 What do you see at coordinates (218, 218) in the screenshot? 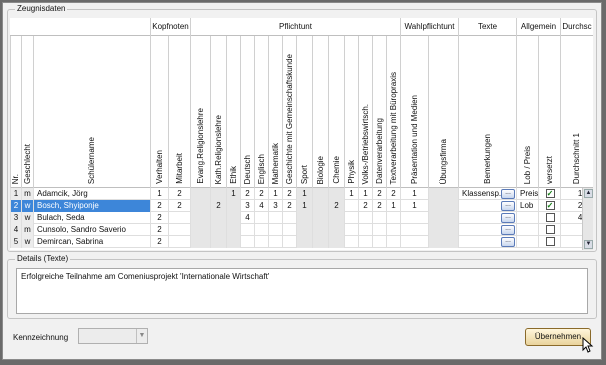
I see `cell-kath_rel` at bounding box center [218, 218].